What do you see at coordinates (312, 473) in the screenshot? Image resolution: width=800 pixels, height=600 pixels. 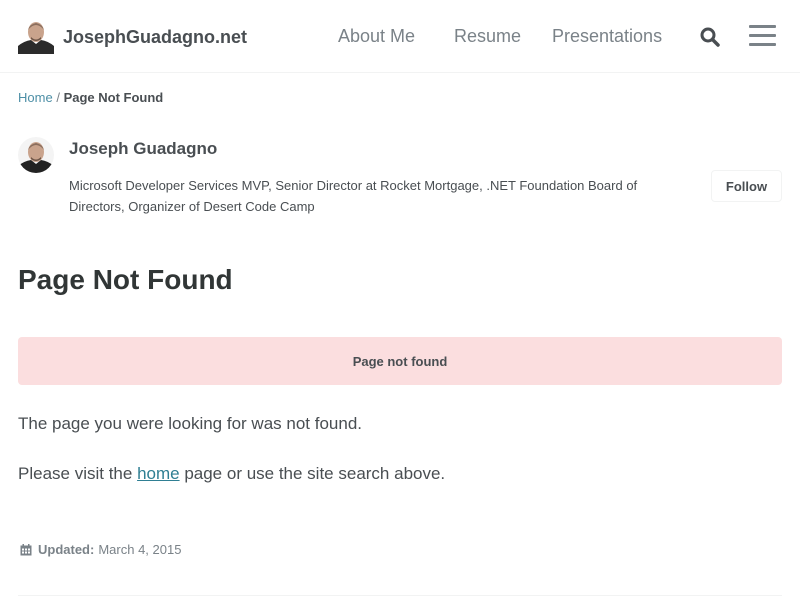 I see `home-suggestion-suffix: page or use the site search above.` at bounding box center [312, 473].